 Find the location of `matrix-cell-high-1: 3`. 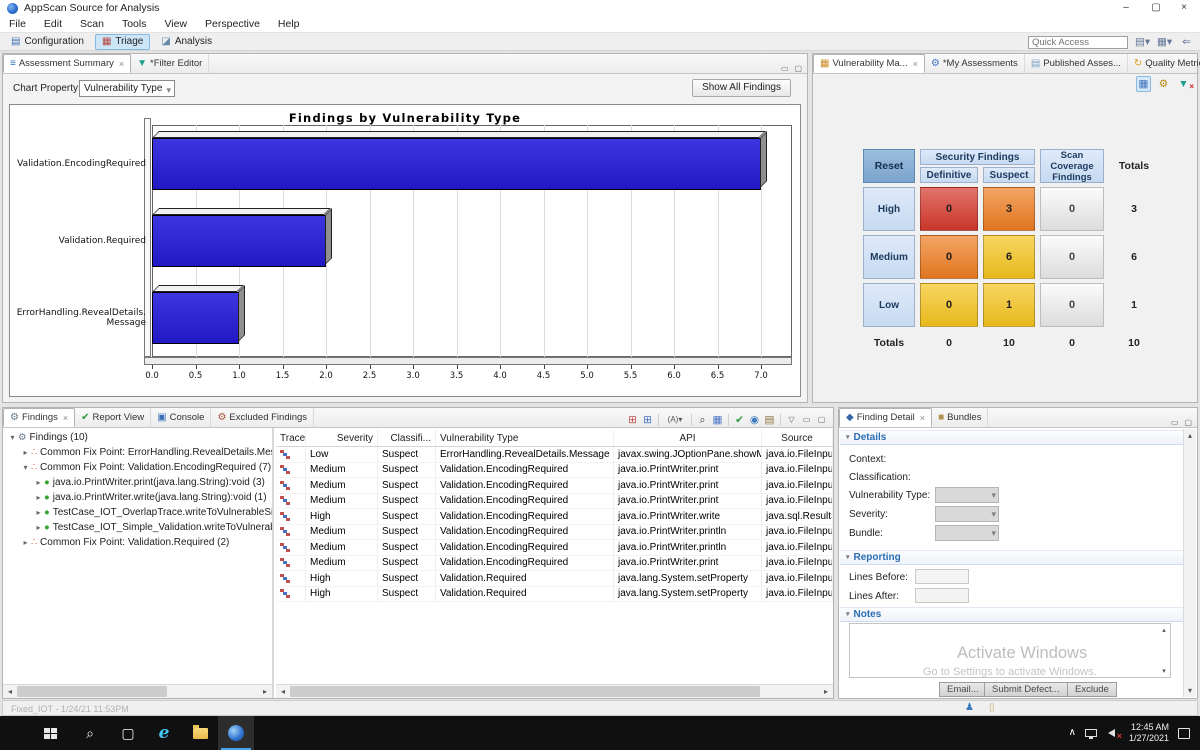

matrix-cell-high-1: 3 is located at coordinates (1009, 209).